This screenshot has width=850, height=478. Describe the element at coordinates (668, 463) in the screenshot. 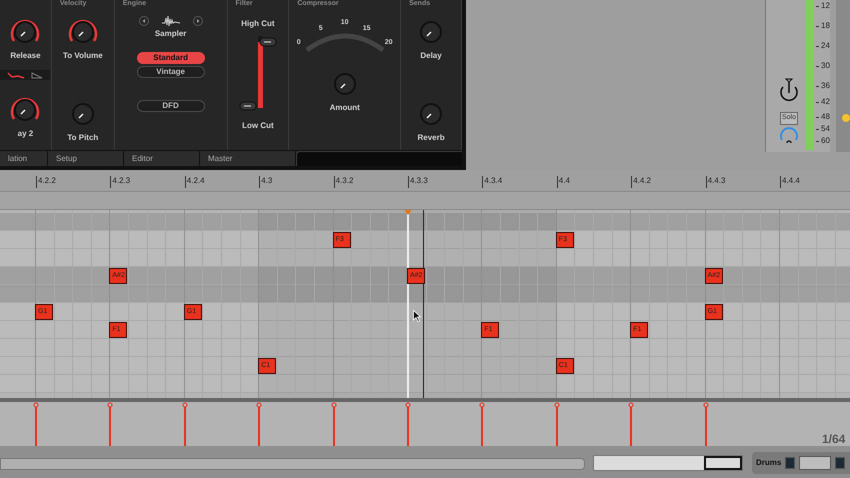

I see `clip-overview` at that location.